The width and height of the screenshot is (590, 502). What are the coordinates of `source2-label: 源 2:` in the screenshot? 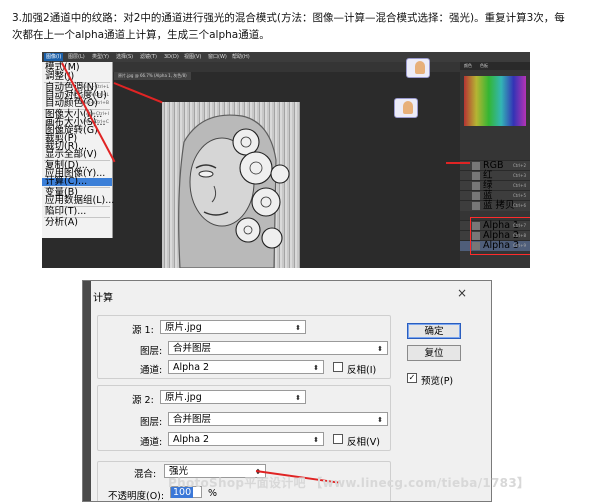 It's located at (143, 400).